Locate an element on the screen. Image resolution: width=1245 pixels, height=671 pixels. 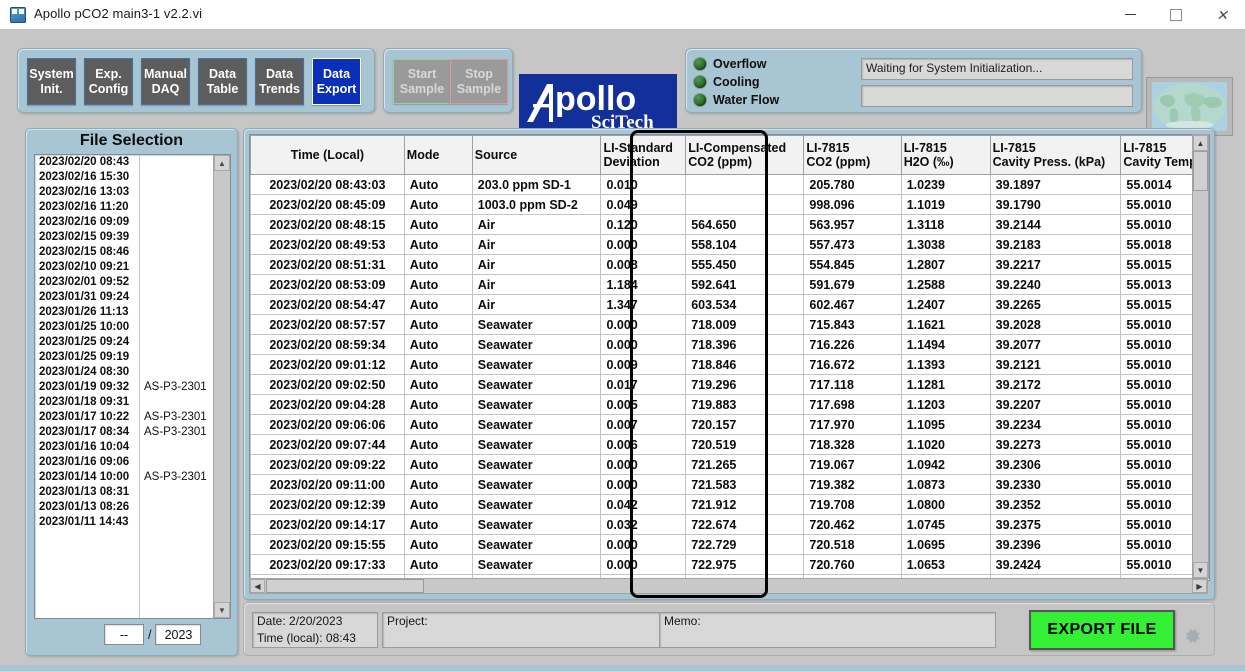
file-list-item: 2023/01/25 09:24 is located at coordinates (124, 343).